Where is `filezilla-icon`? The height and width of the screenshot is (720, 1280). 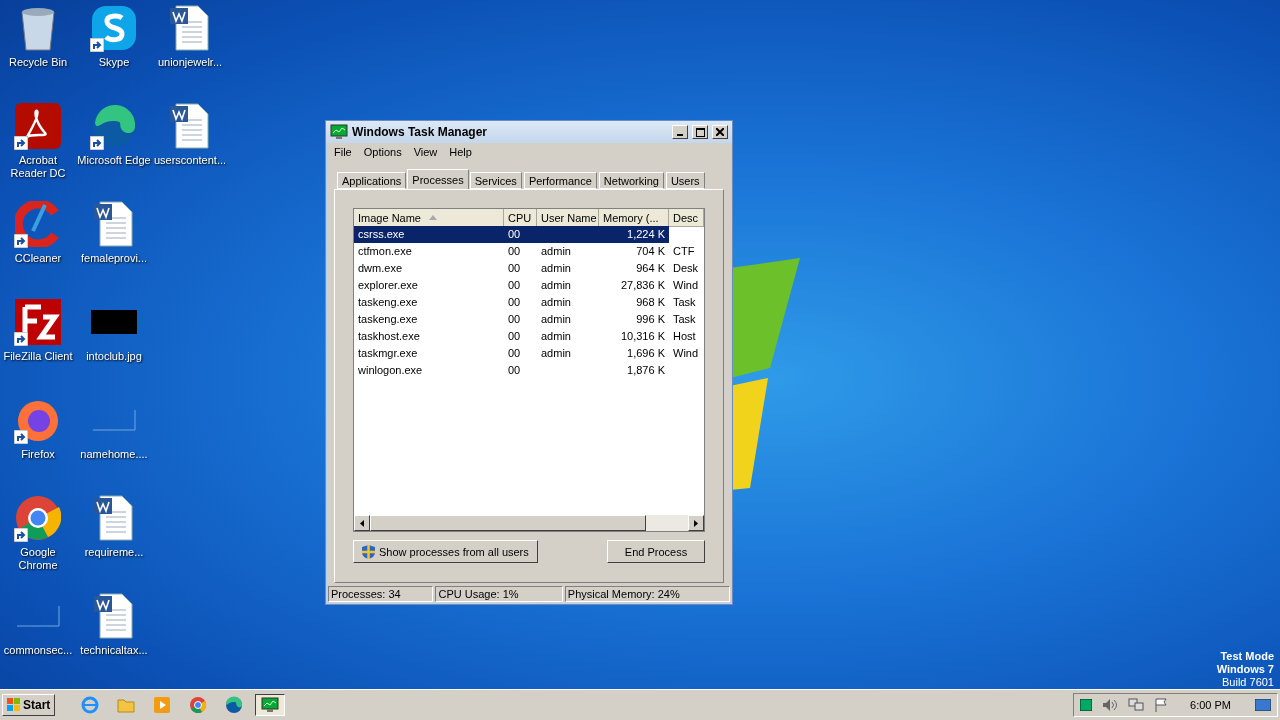
filezilla-icon is located at coordinates (38, 322).